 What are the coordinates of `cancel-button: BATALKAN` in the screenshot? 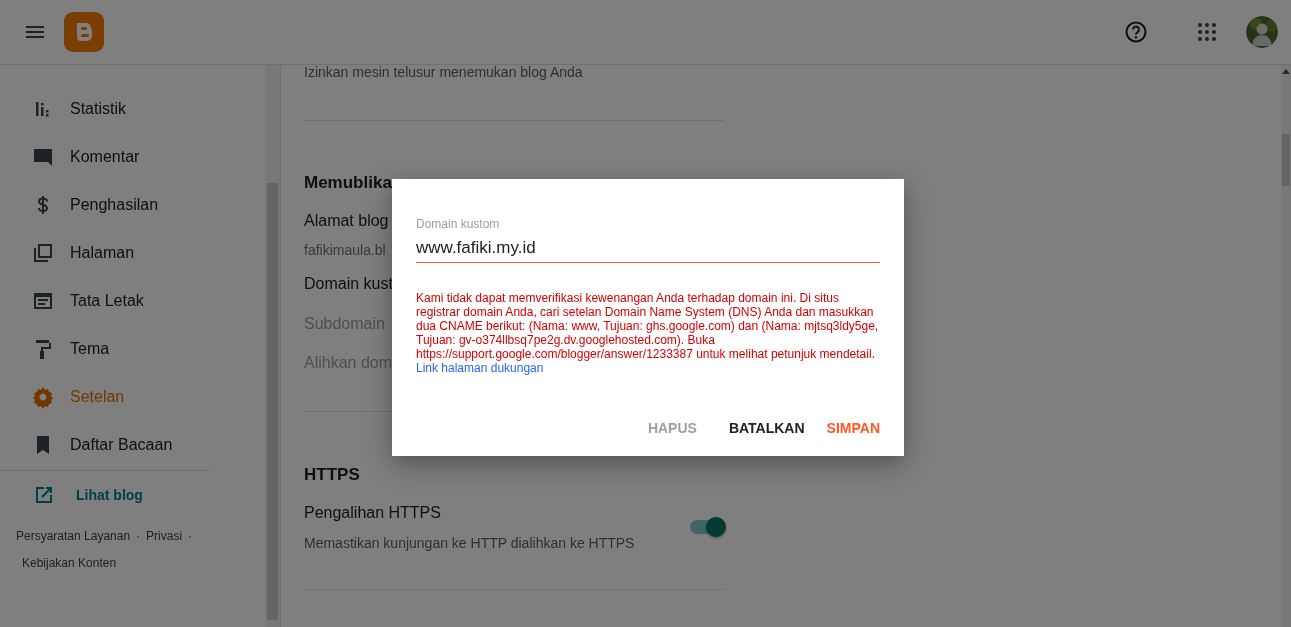 It's located at (766, 428).